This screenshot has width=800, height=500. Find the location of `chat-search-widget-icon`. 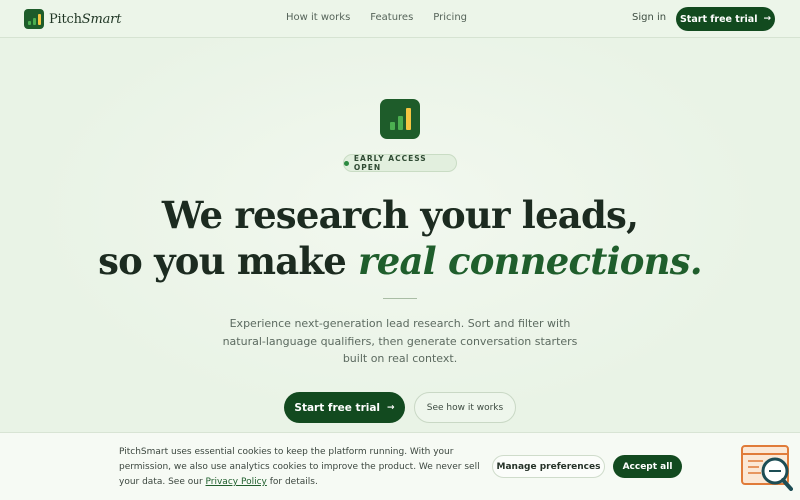

chat-search-widget-icon is located at coordinates (767, 468).